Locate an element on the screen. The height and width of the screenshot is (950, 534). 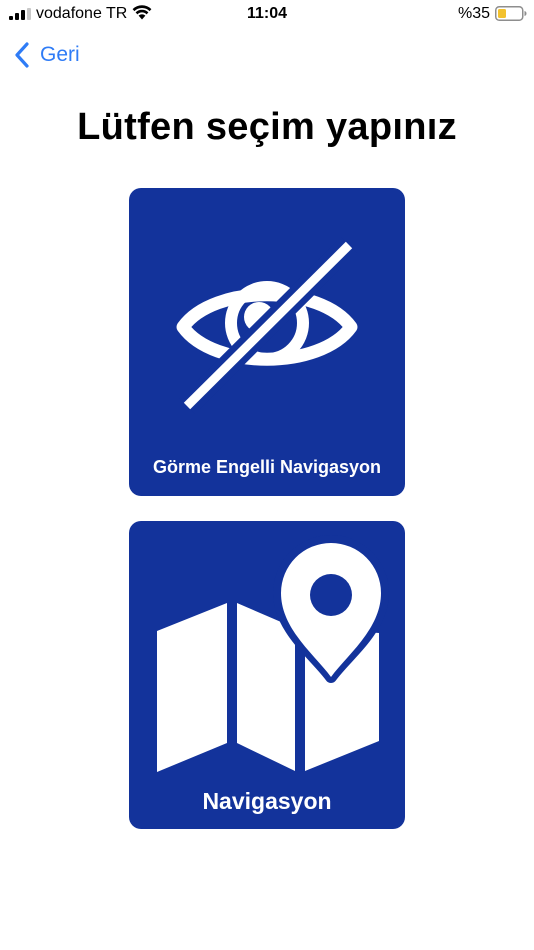
back-button: Geri is located at coordinates (47, 55).